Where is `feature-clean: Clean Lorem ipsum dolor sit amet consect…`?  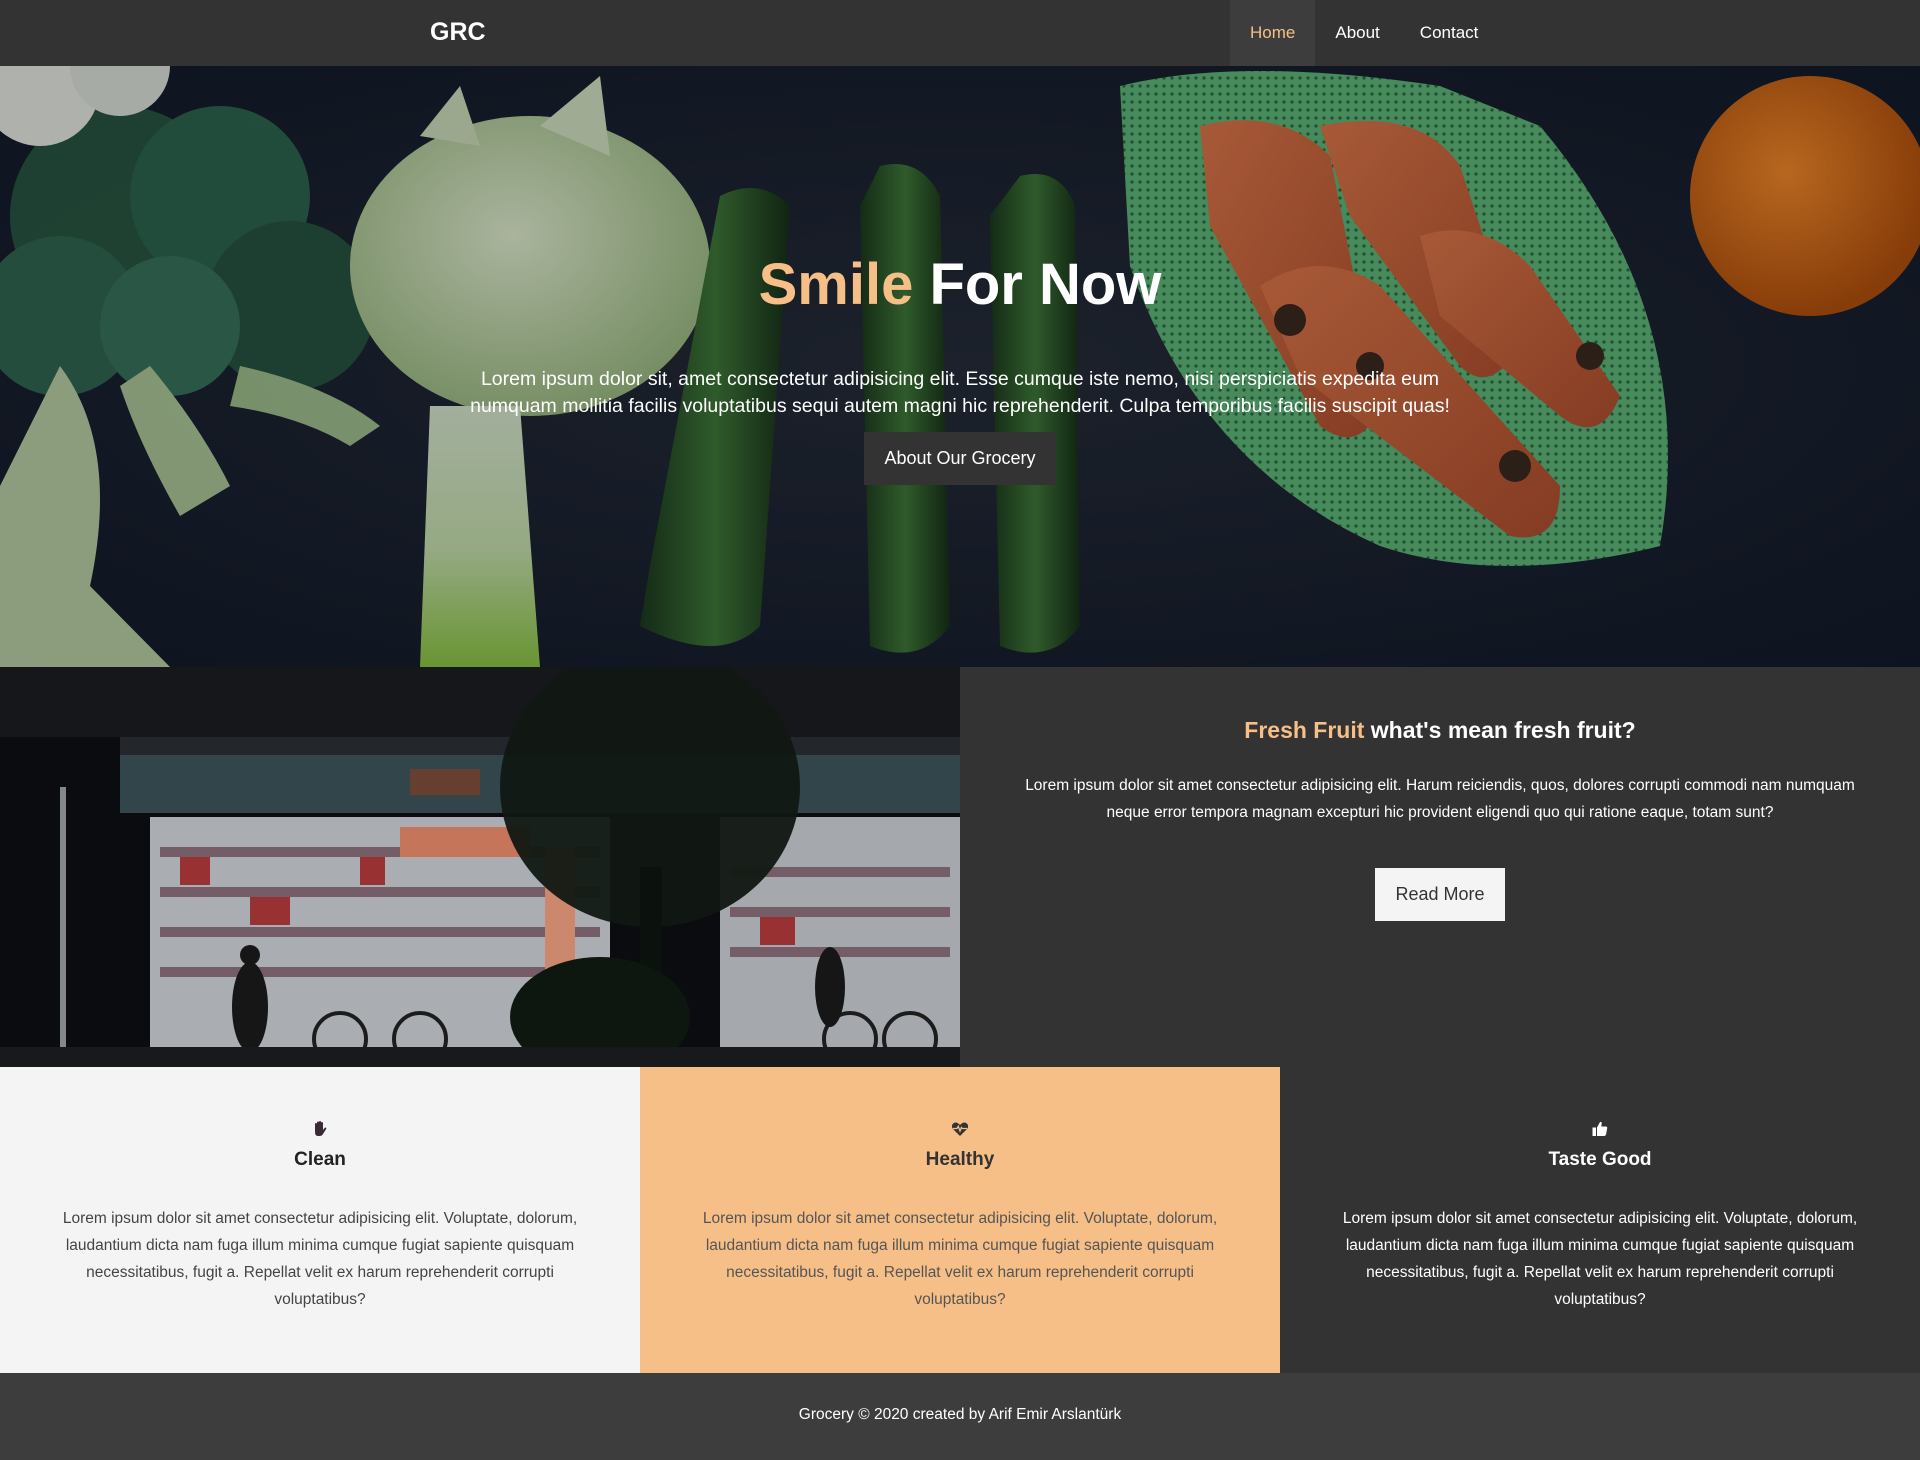
feature-clean: Clean Lorem ipsum dolor sit amet consect… is located at coordinates (320, 1220).